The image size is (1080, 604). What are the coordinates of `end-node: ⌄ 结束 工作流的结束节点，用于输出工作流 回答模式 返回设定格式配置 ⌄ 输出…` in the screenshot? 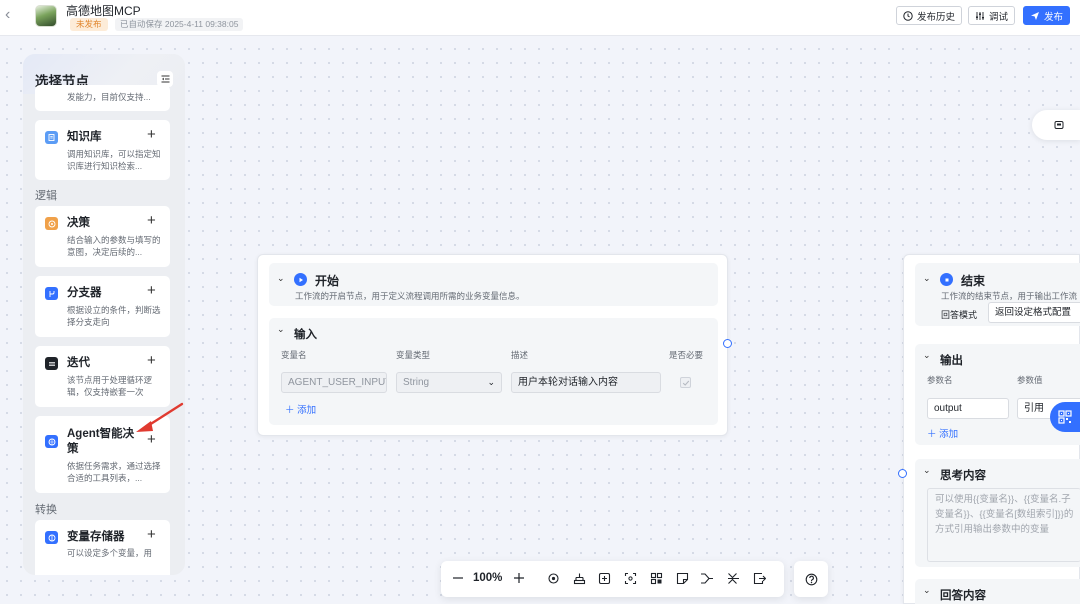 It's located at (991, 429).